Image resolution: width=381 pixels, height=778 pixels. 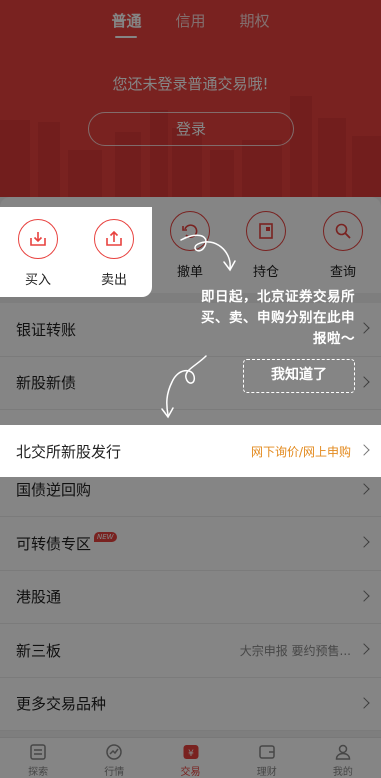 I want to click on guide-arrows, so click(x=198, y=326).